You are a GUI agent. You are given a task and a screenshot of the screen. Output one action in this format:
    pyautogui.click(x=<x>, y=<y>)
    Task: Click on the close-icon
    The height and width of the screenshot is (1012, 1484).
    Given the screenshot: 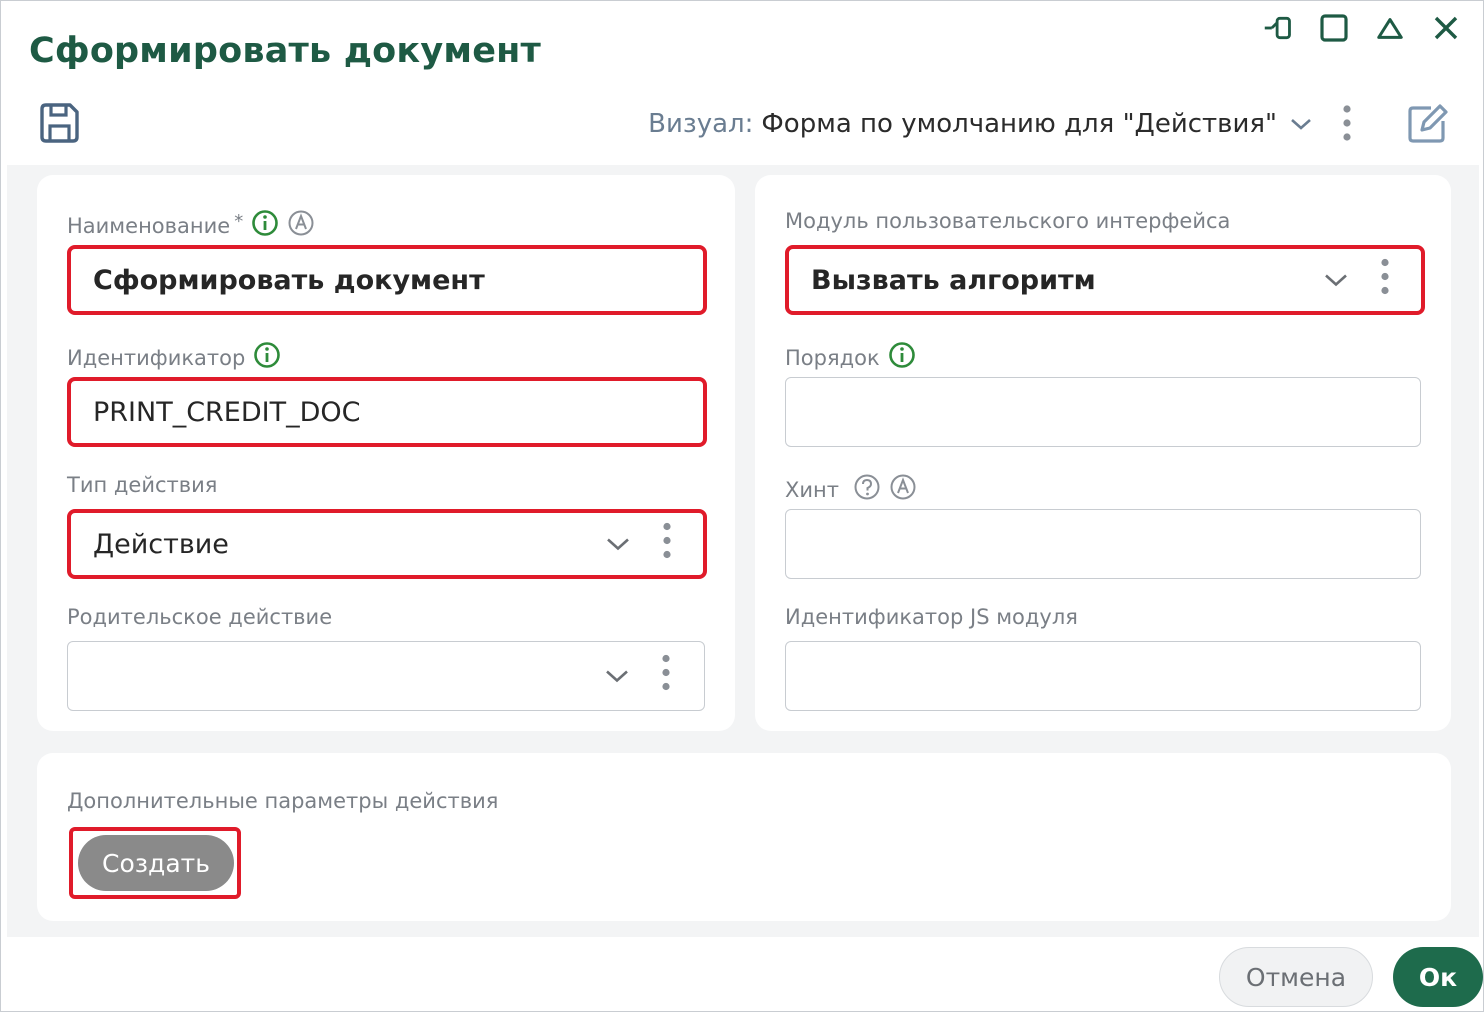 What is the action you would take?
    pyautogui.click(x=1446, y=28)
    